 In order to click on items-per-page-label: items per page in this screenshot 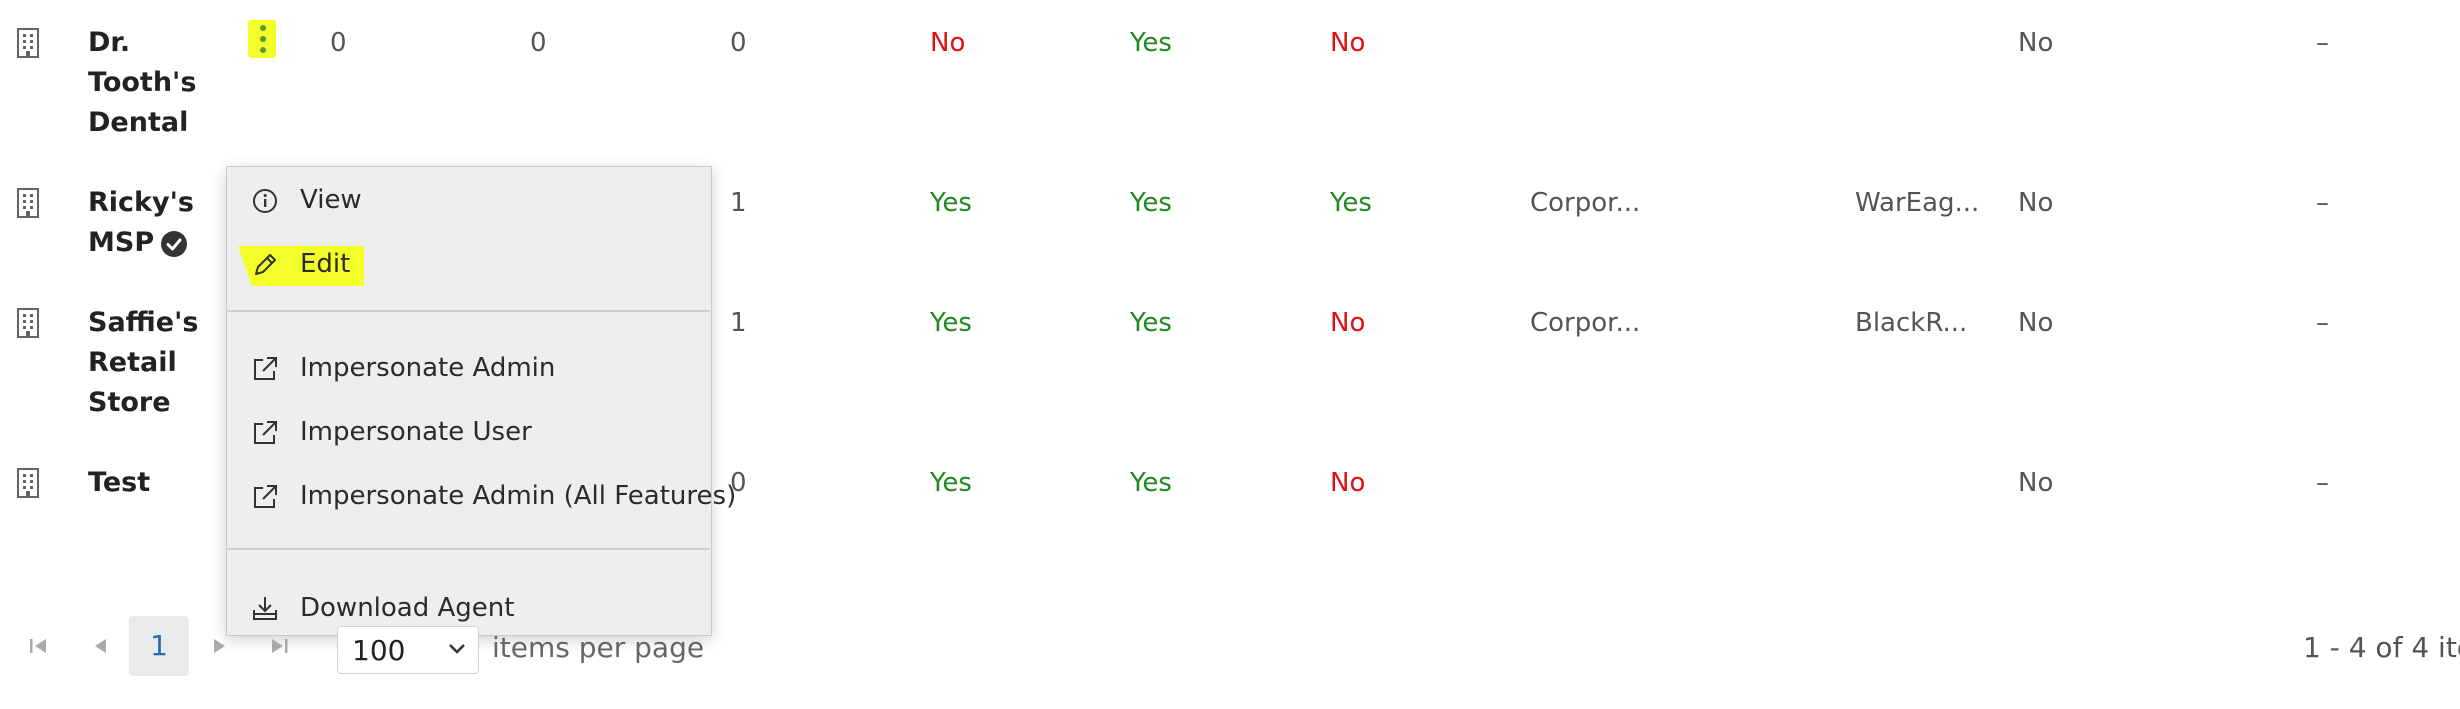, I will do `click(598, 647)`.